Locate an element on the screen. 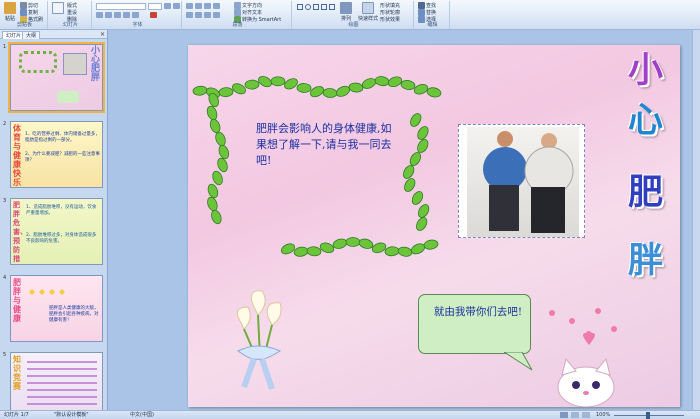 The height and width of the screenshot is (419, 700). slide-counter: 幻灯片 1/7 is located at coordinates (16, 415).